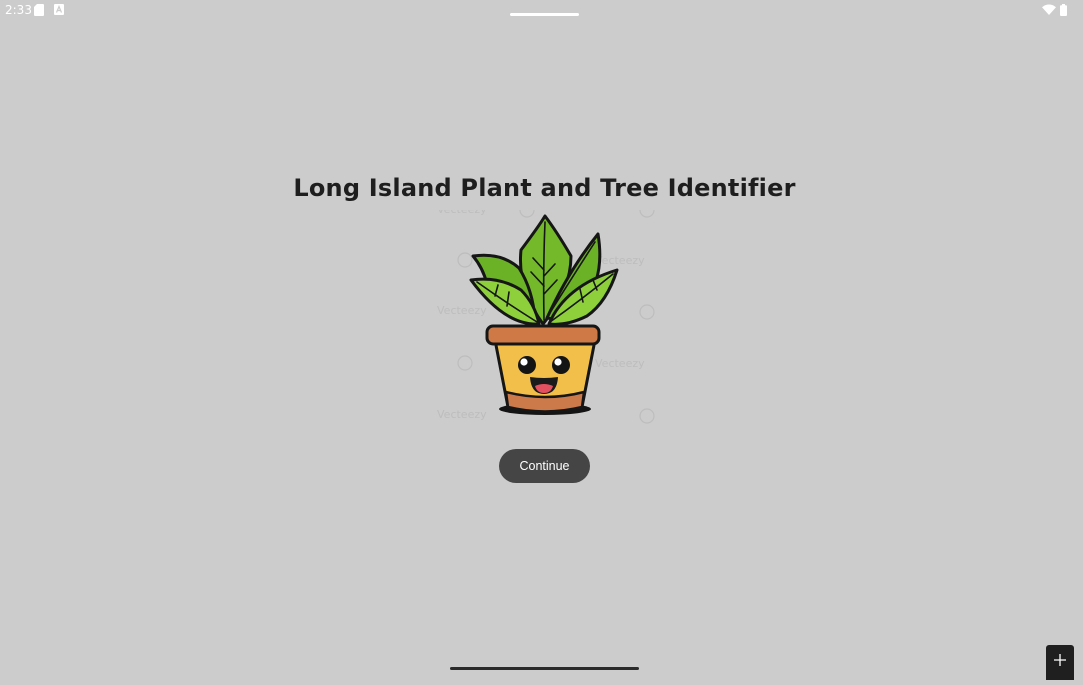 The image size is (1083, 685). Describe the element at coordinates (1049, 9) in the screenshot. I see `wifi-icon` at that location.